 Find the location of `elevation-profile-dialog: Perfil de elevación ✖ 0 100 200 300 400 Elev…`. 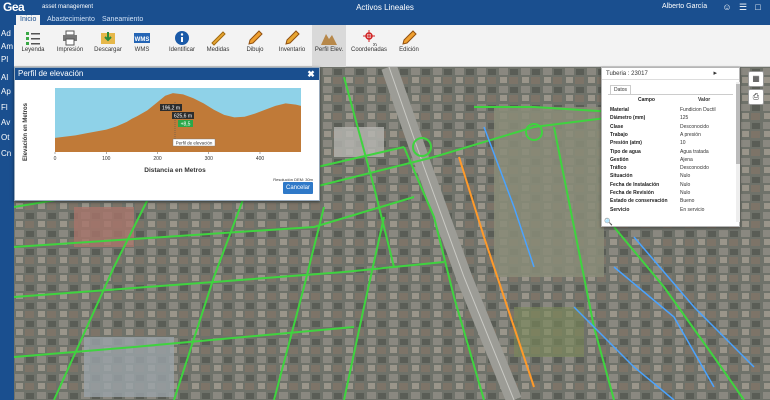

elevation-profile-dialog: Perfil de elevación ✖ 0 100 200 300 400 Elev… is located at coordinates (167, 134).